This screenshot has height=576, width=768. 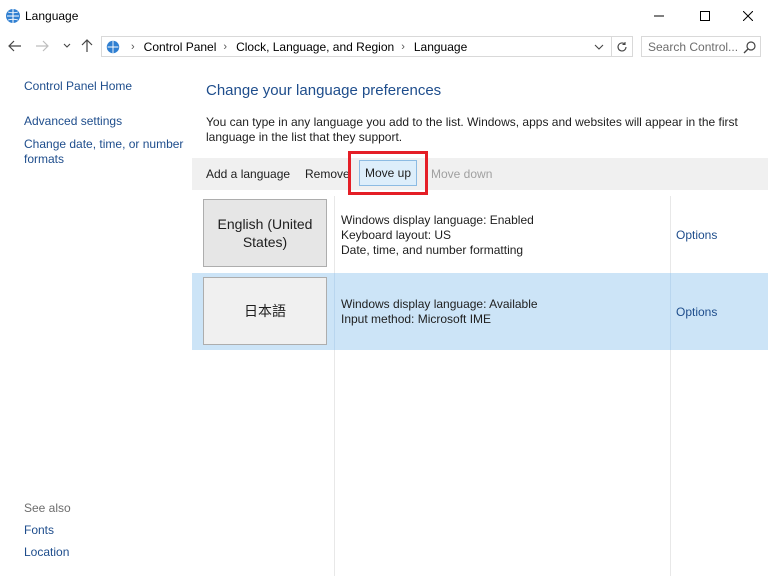 What do you see at coordinates (39, 530) in the screenshot?
I see `fonts-link: Fonts` at bounding box center [39, 530].